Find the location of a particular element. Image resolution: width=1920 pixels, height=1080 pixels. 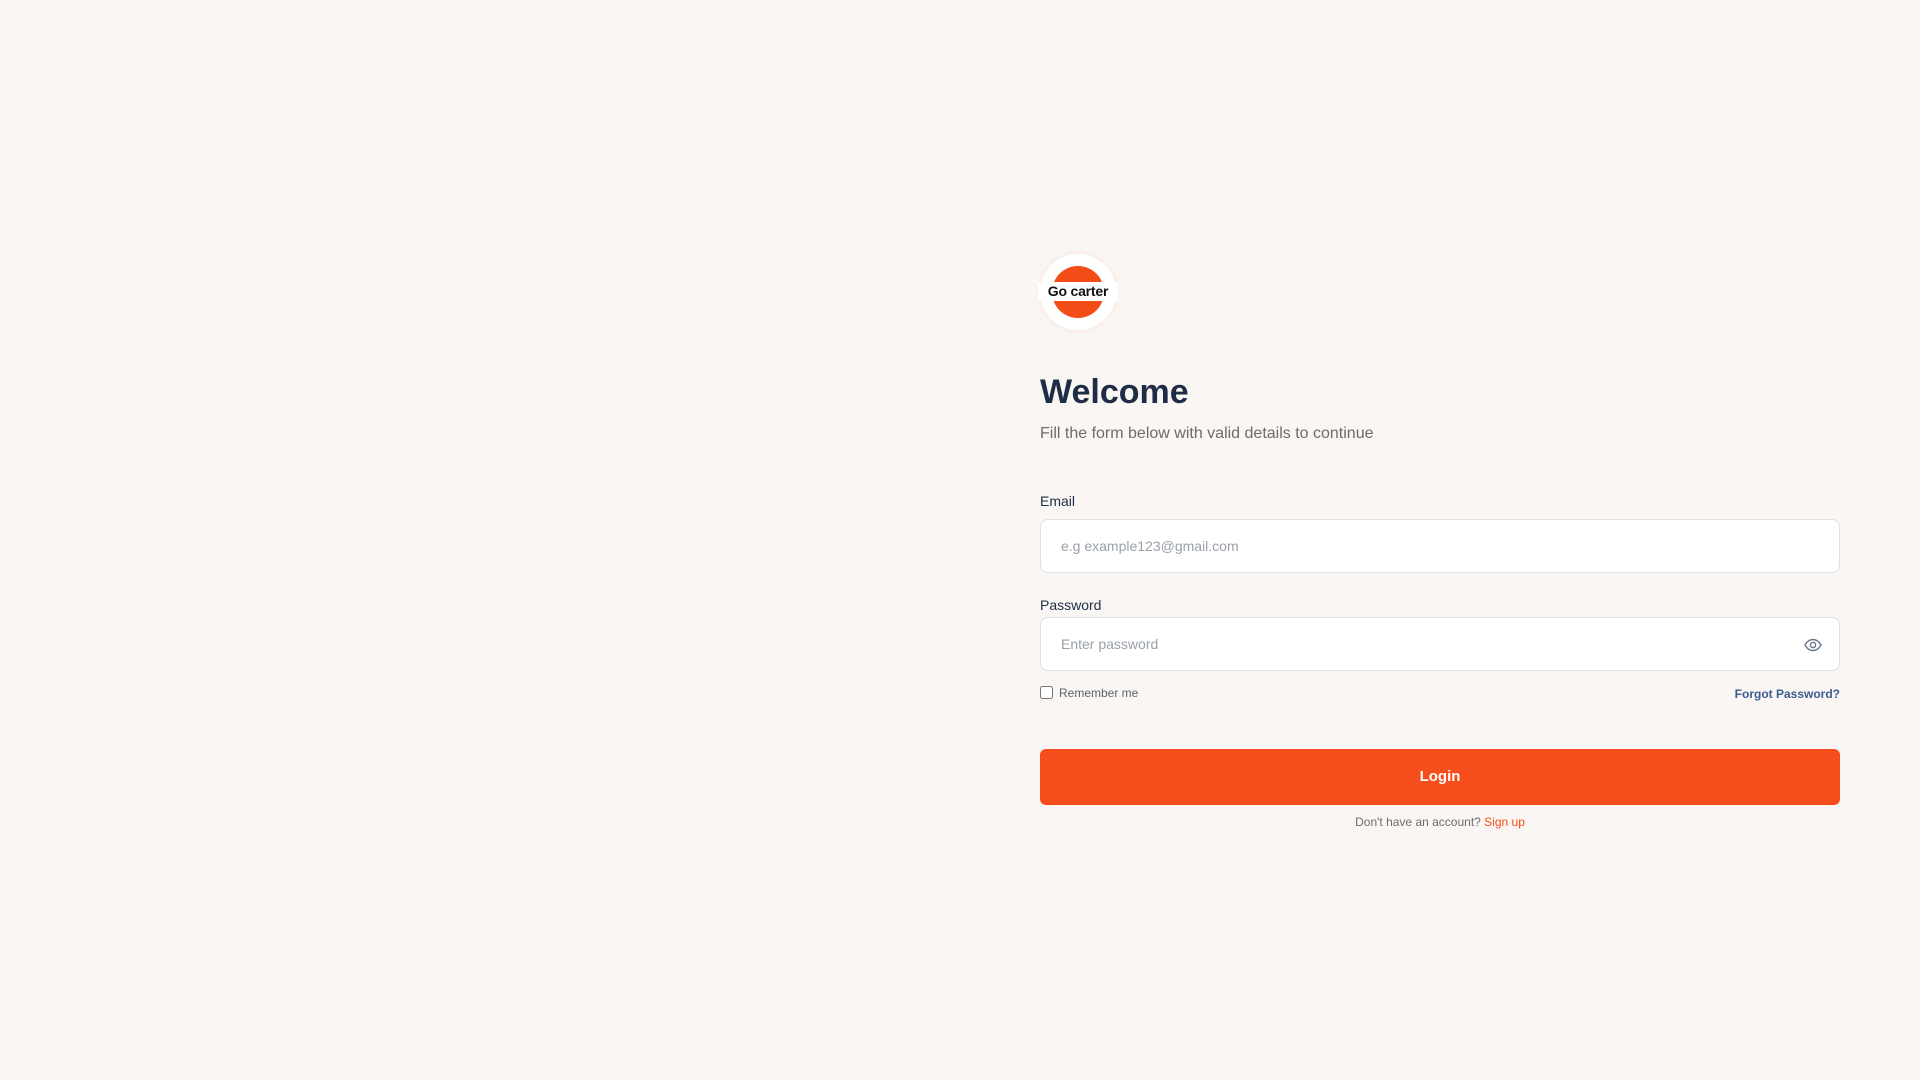

form-options-row: Remember me Forgot Password? is located at coordinates (1440, 693).